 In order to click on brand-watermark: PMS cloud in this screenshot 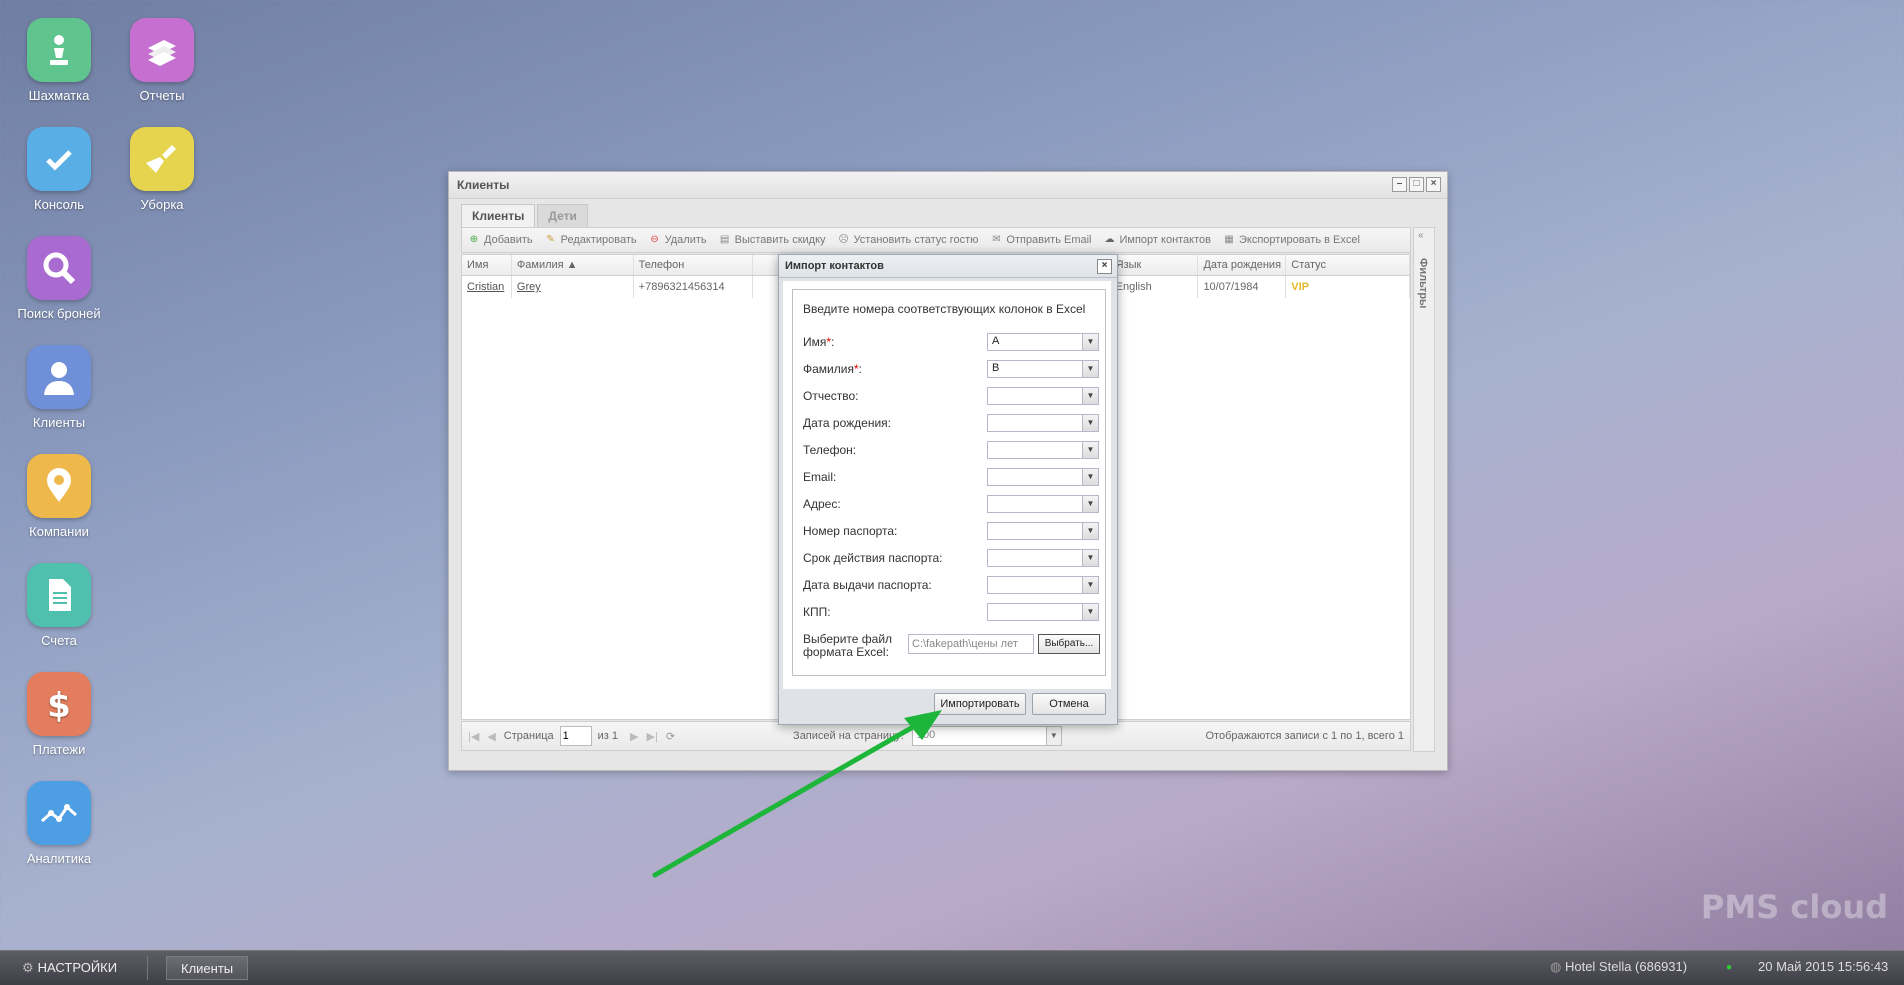, I will do `click(1794, 907)`.